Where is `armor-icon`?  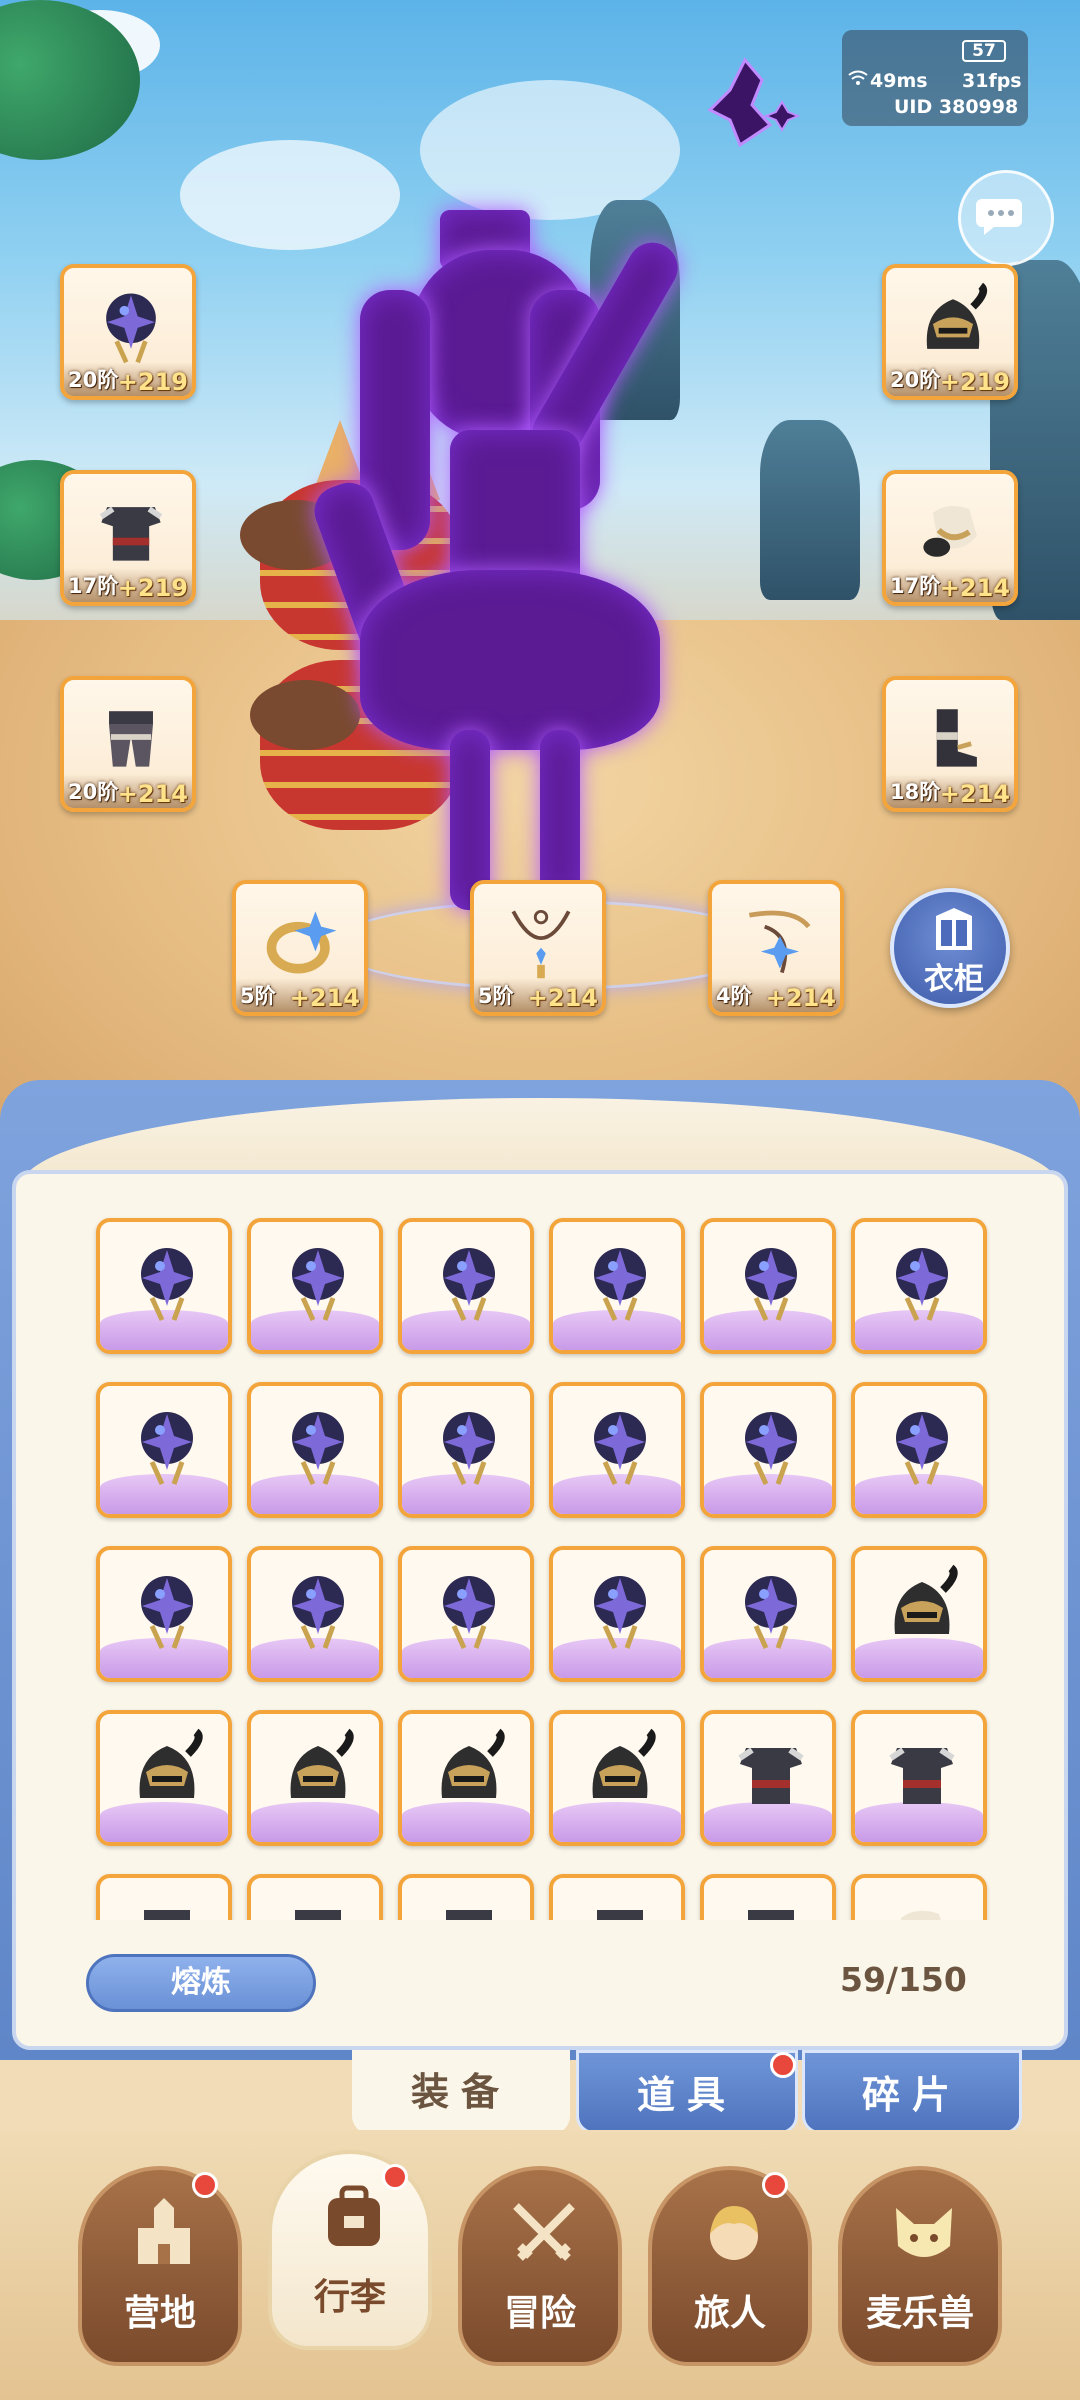
armor-icon is located at coordinates (922, 1773).